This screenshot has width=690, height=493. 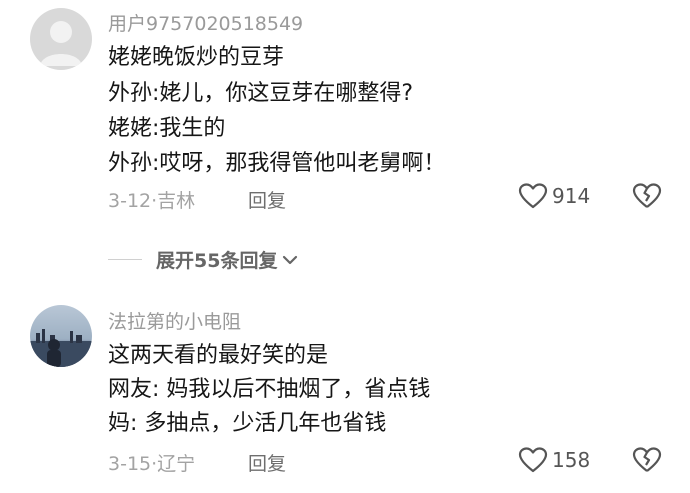 I want to click on username: 法拉第的小电阻, so click(x=174, y=320).